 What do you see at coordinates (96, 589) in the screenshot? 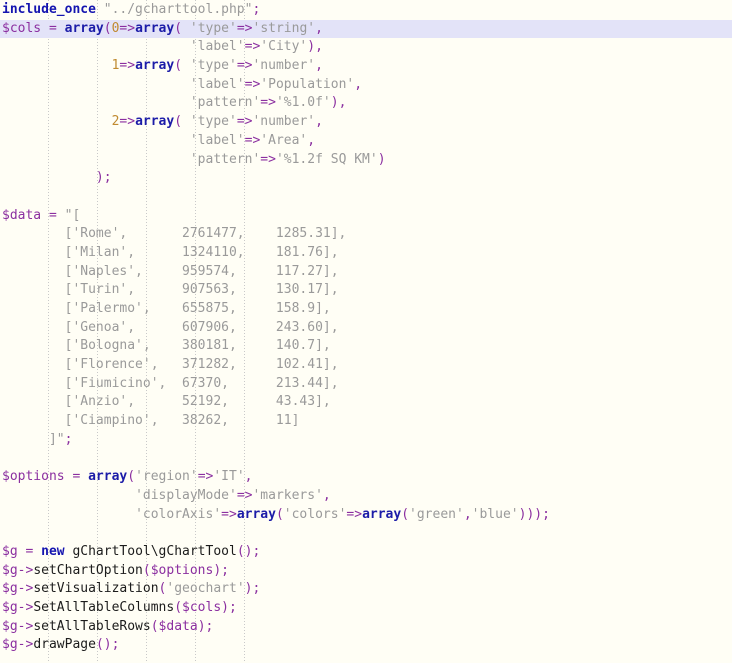
I see `token-cls: setVisualization` at bounding box center [96, 589].